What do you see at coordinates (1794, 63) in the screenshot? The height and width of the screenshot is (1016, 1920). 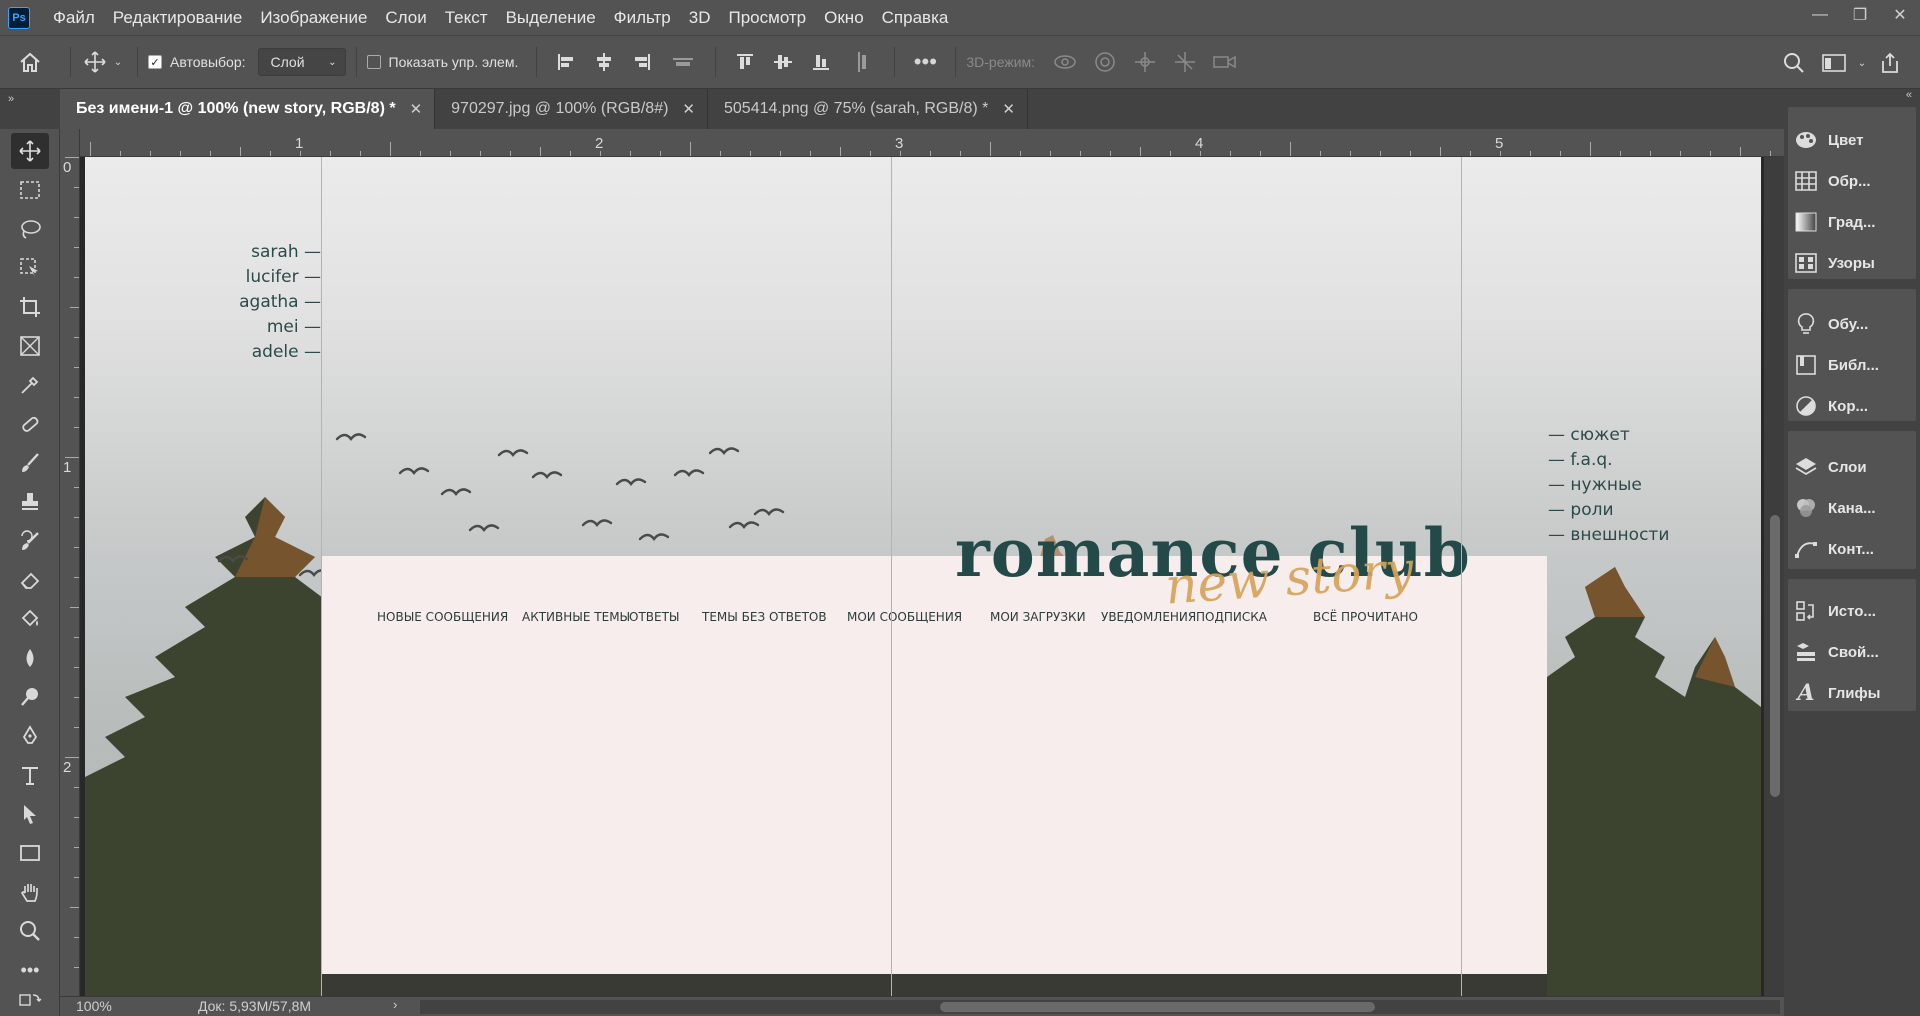 I see `search-icon` at bounding box center [1794, 63].